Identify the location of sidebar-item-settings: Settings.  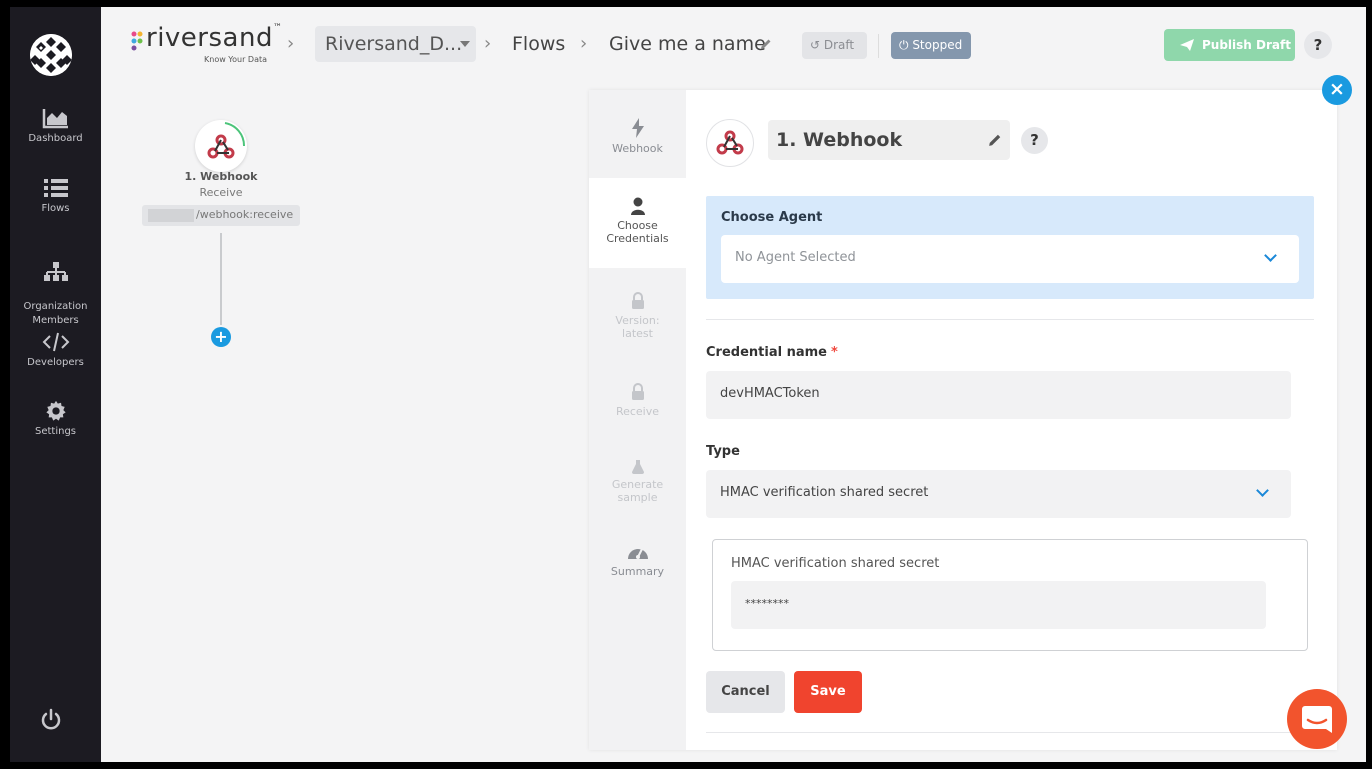
(55, 419).